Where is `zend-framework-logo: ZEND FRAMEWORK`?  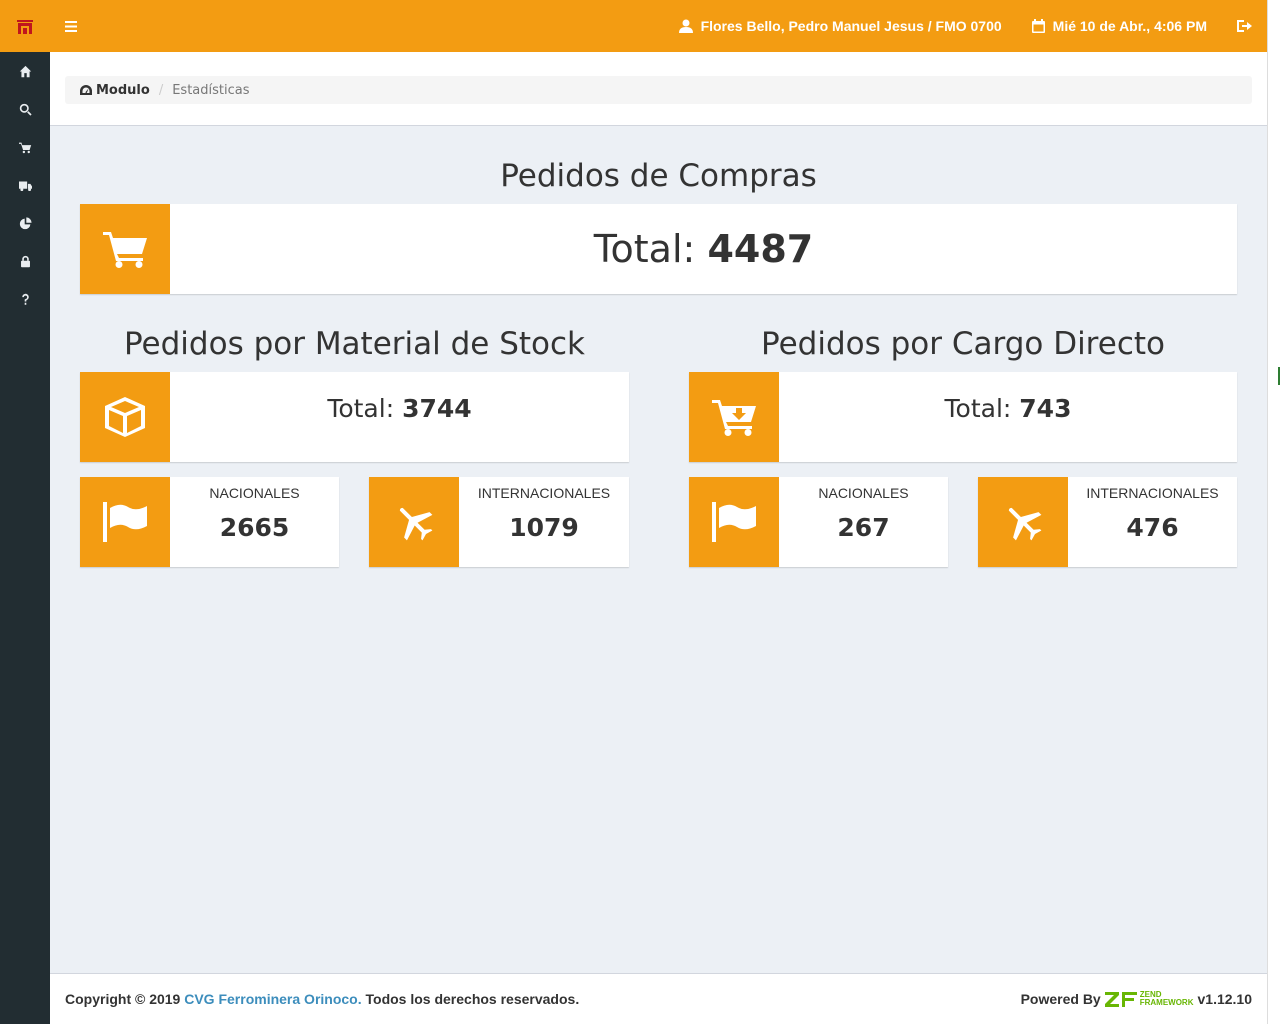
zend-framework-logo: ZEND FRAMEWORK is located at coordinates (1149, 999).